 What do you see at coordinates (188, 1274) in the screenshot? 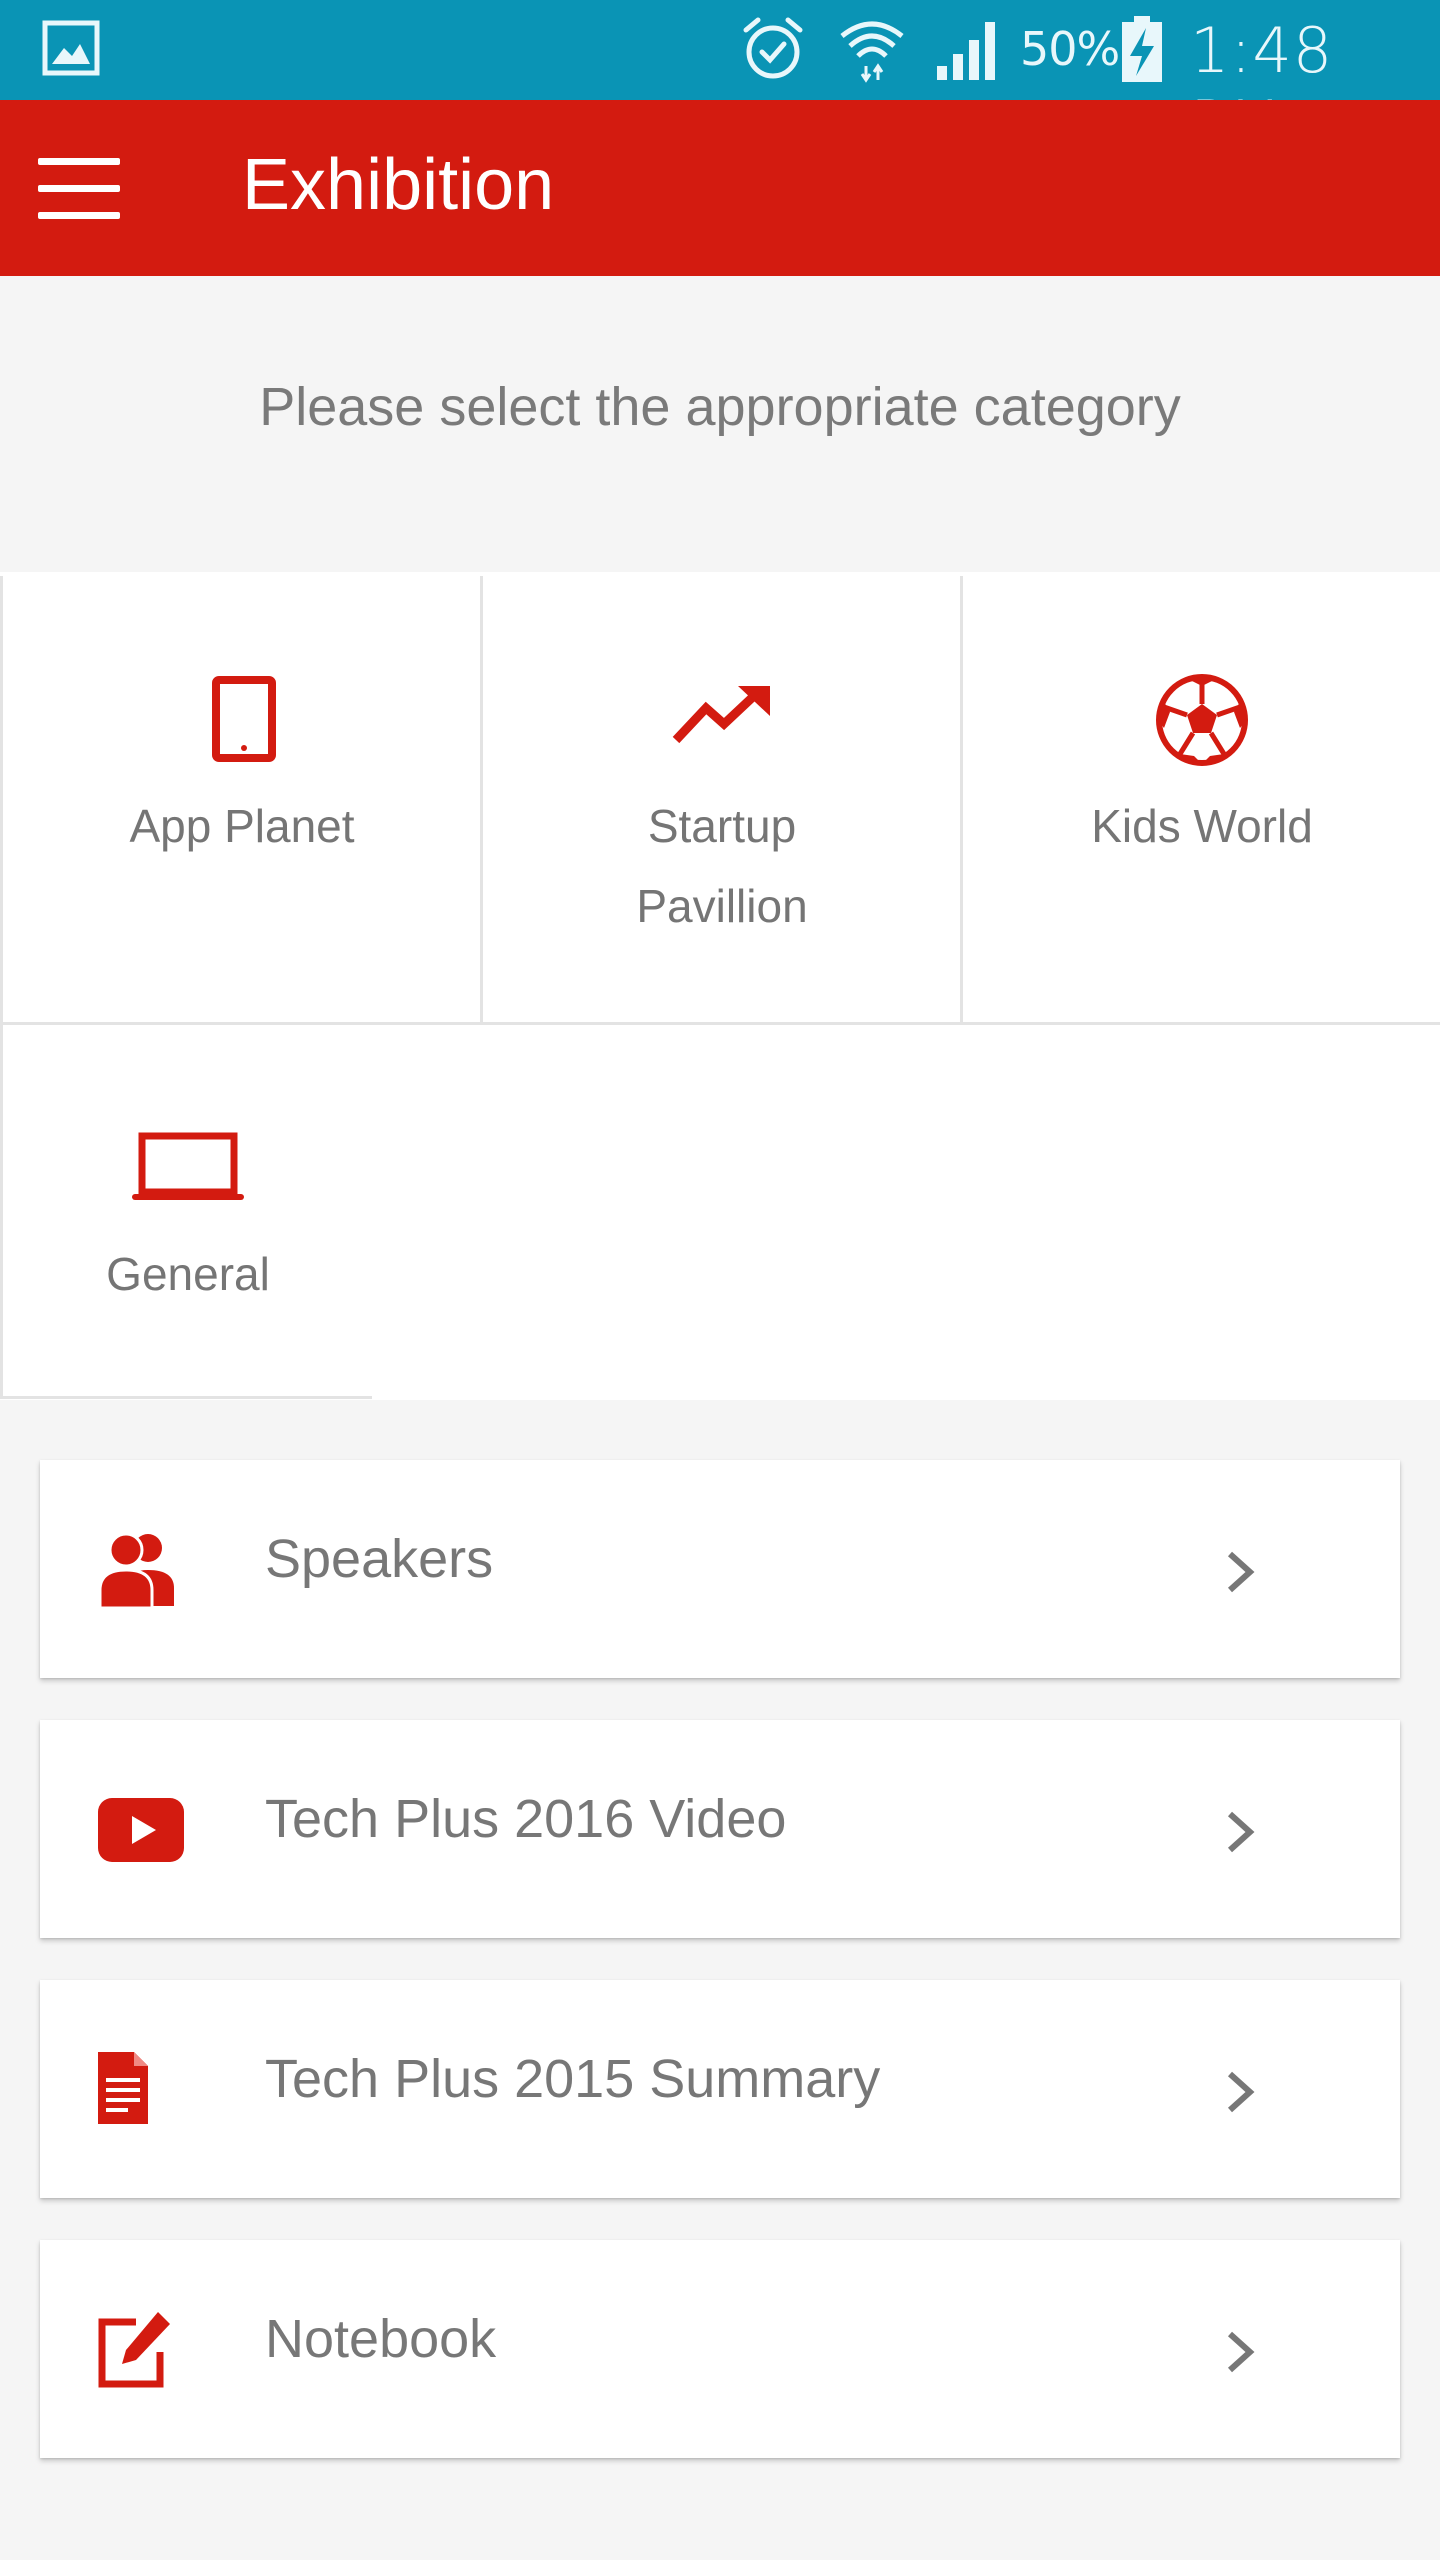
I see `category-label: General` at bounding box center [188, 1274].